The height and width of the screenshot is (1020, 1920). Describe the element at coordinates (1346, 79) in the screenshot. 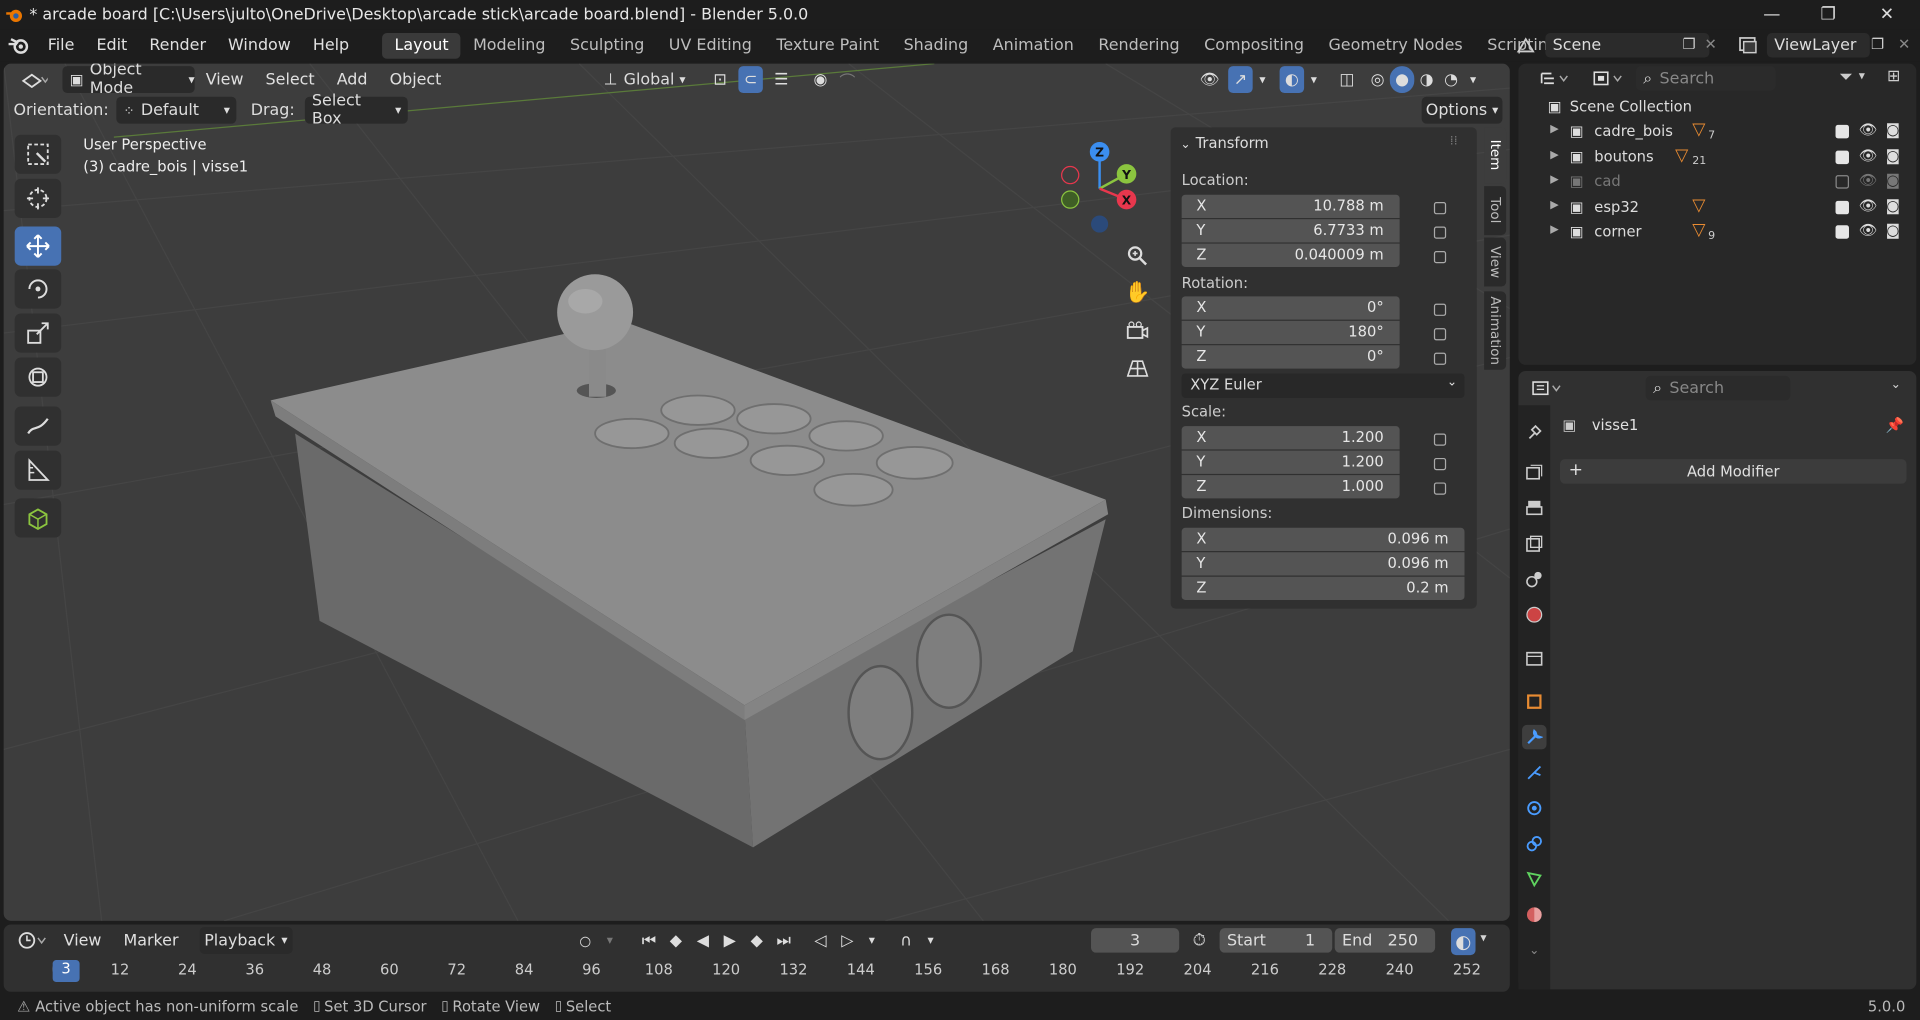

I see `xray-toggle-icon: ◫` at that location.